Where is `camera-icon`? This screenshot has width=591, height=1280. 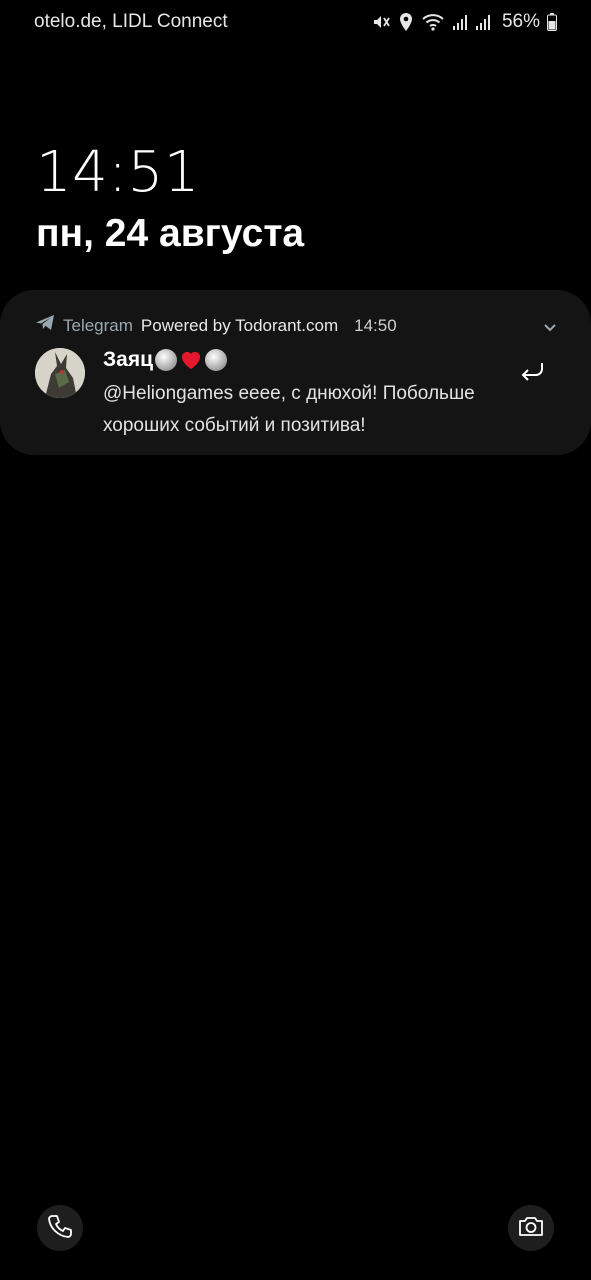
camera-icon is located at coordinates (531, 1228).